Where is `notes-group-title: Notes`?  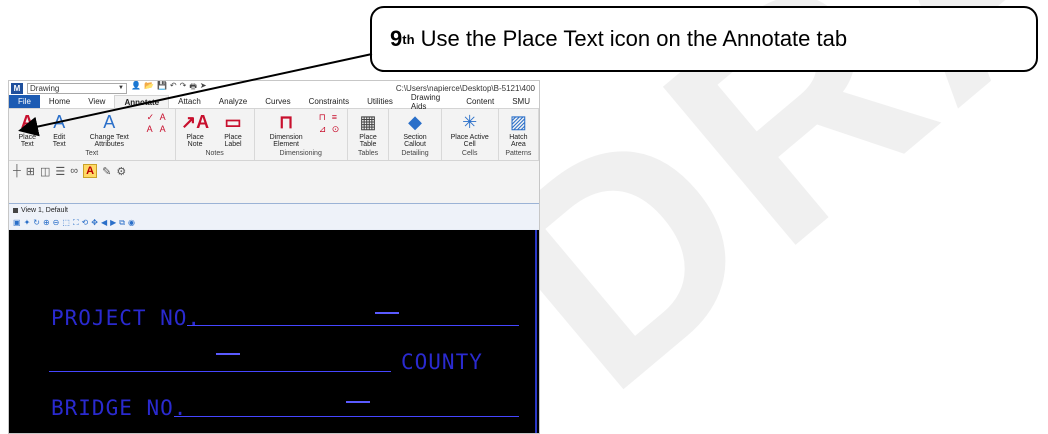 notes-group-title: Notes is located at coordinates (214, 153).